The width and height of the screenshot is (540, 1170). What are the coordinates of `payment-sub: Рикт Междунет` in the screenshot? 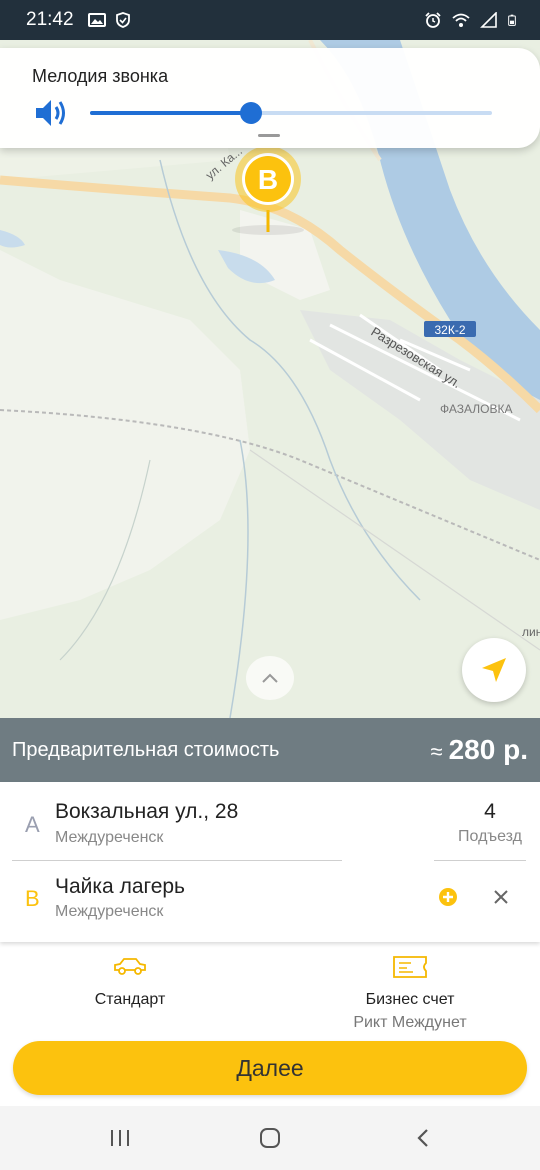 It's located at (410, 1022).